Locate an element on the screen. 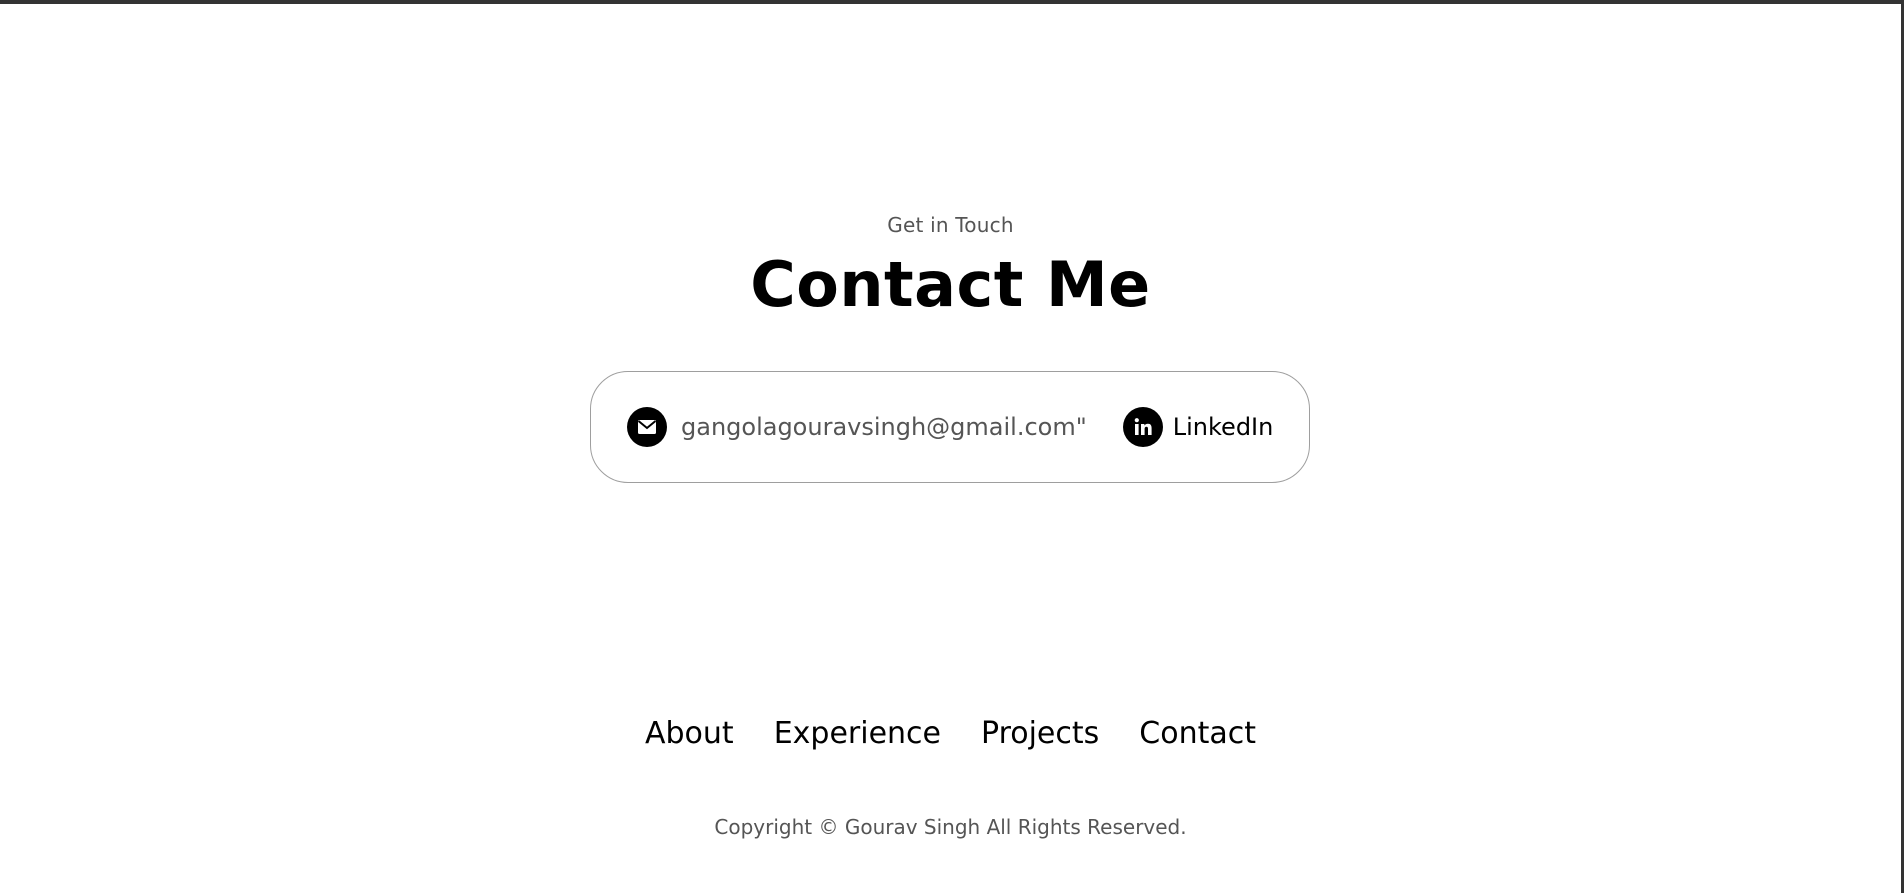  footer-nav: About Experience Projects Contact is located at coordinates (950, 733).